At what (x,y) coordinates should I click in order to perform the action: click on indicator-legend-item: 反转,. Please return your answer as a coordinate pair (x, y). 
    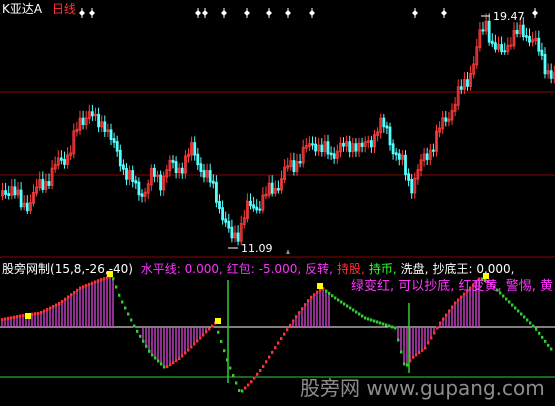
    Looking at the image, I should click on (319, 269).